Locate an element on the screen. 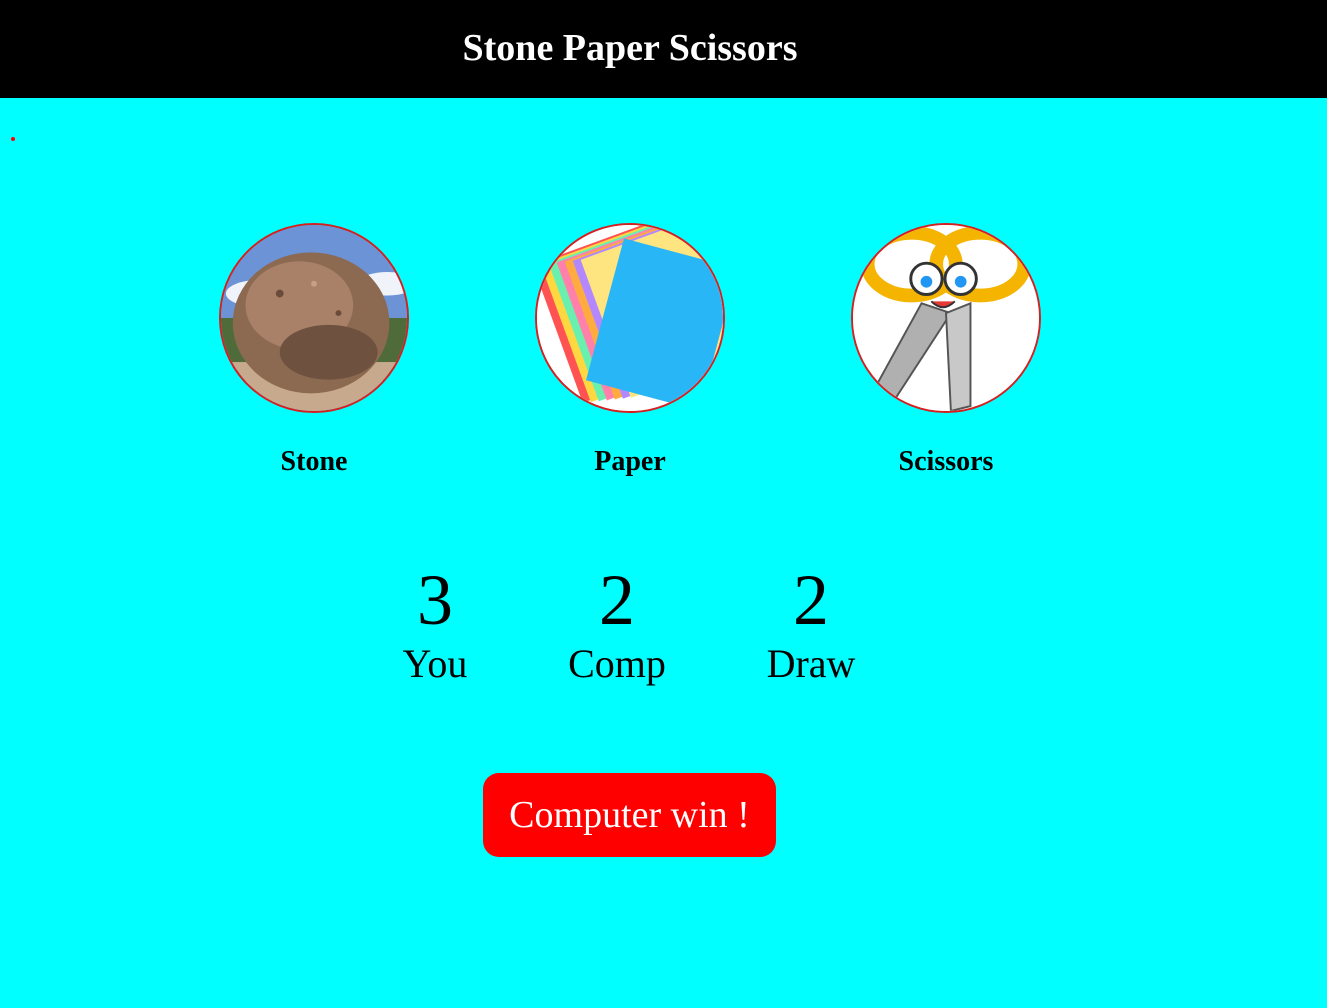 The image size is (1327, 1008). score-draw: 2 Draw is located at coordinates (811, 624).